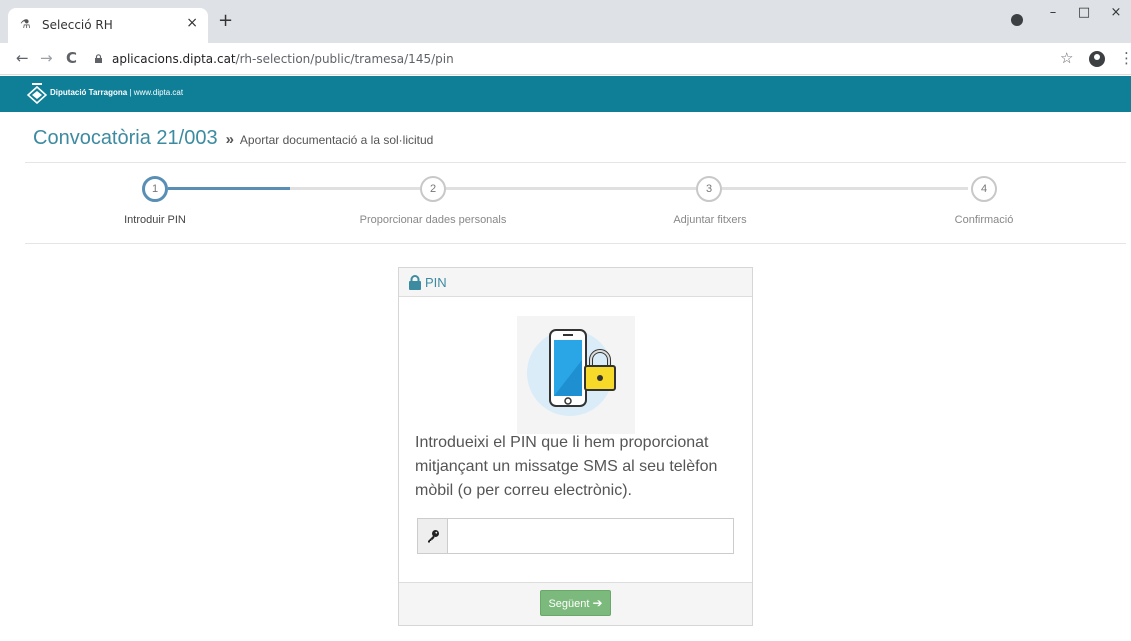 The width and height of the screenshot is (1131, 641). Describe the element at coordinates (415, 282) in the screenshot. I see `lock-icon` at that location.